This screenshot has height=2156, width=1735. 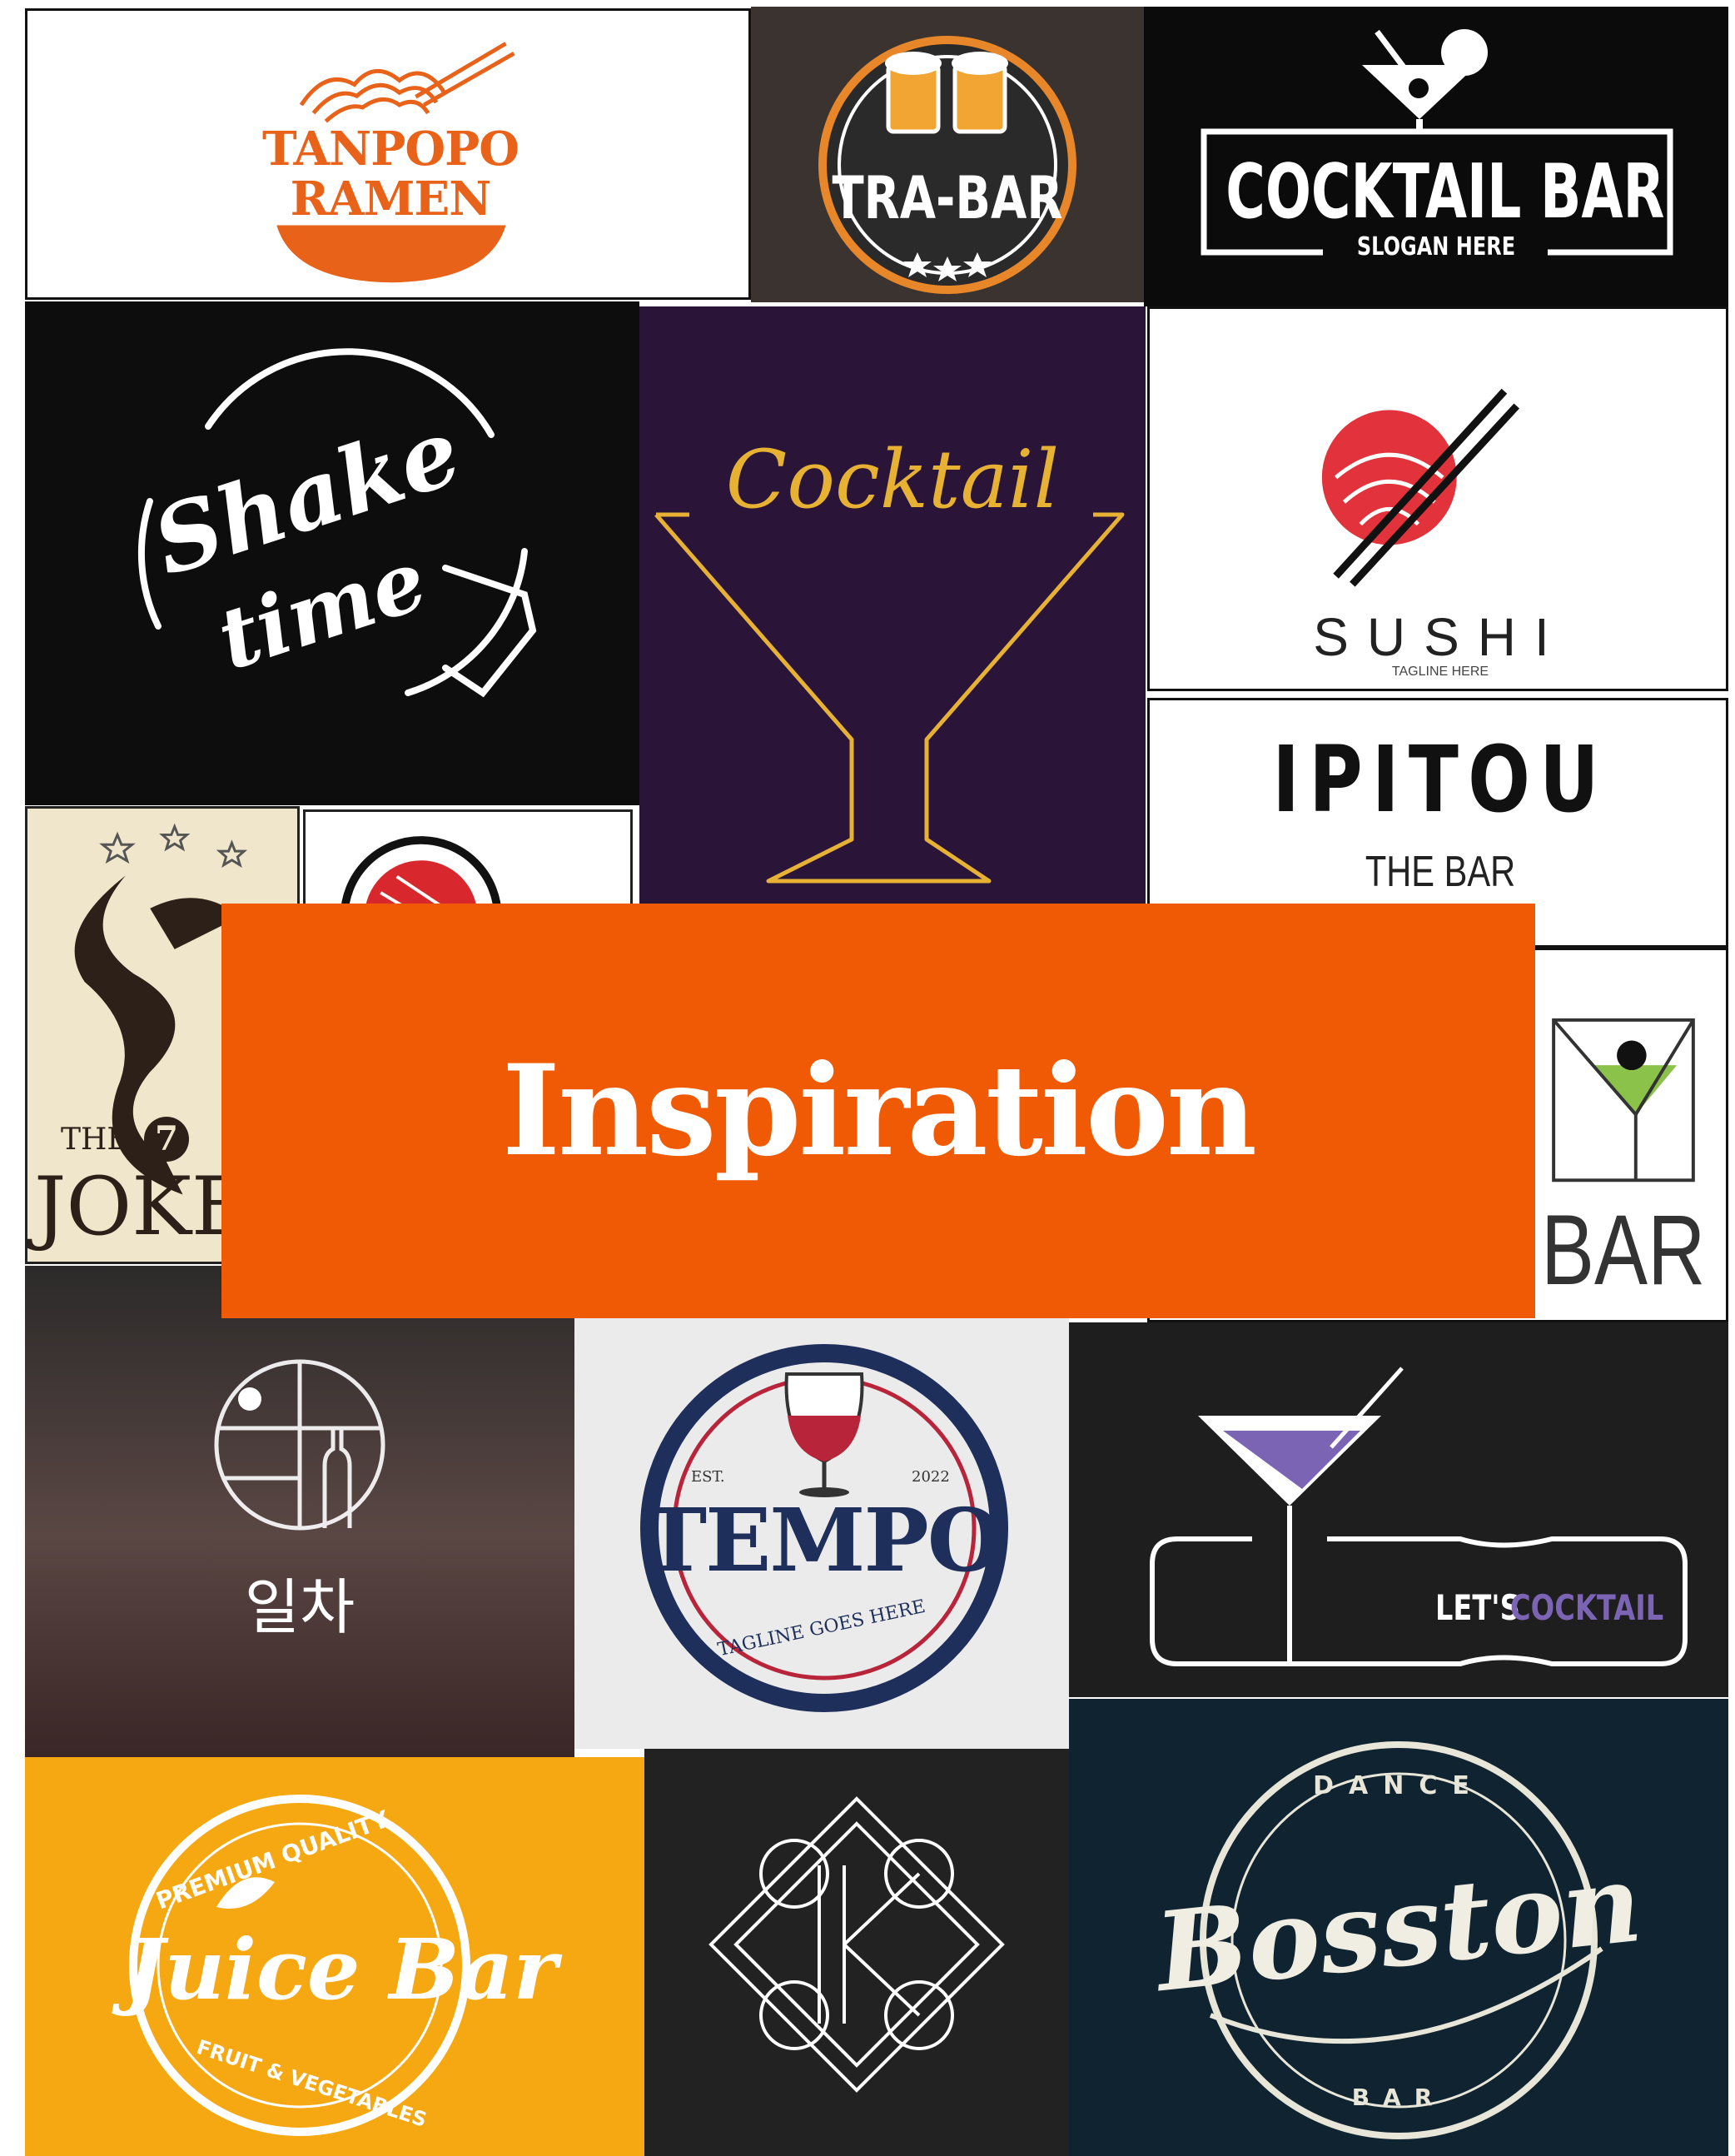 I want to click on tanpopo-ramen-logo-tile: TANPOPO RAMEN, so click(x=388, y=154).